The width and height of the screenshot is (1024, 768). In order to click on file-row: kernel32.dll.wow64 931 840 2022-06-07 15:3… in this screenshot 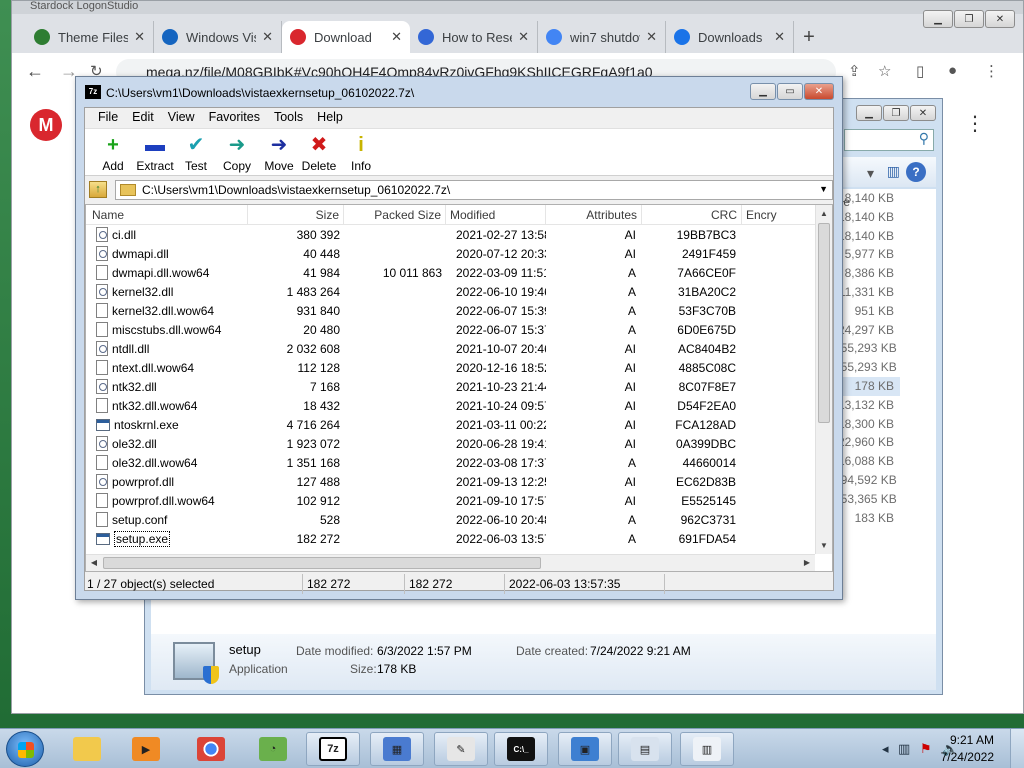, I will do `click(452, 310)`.